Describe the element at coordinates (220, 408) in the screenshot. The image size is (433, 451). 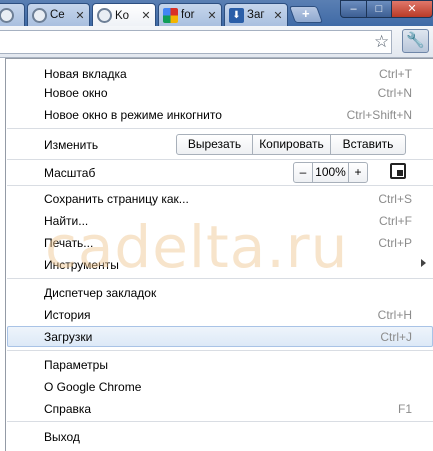
I see `menu-item-help: Справка F1` at that location.